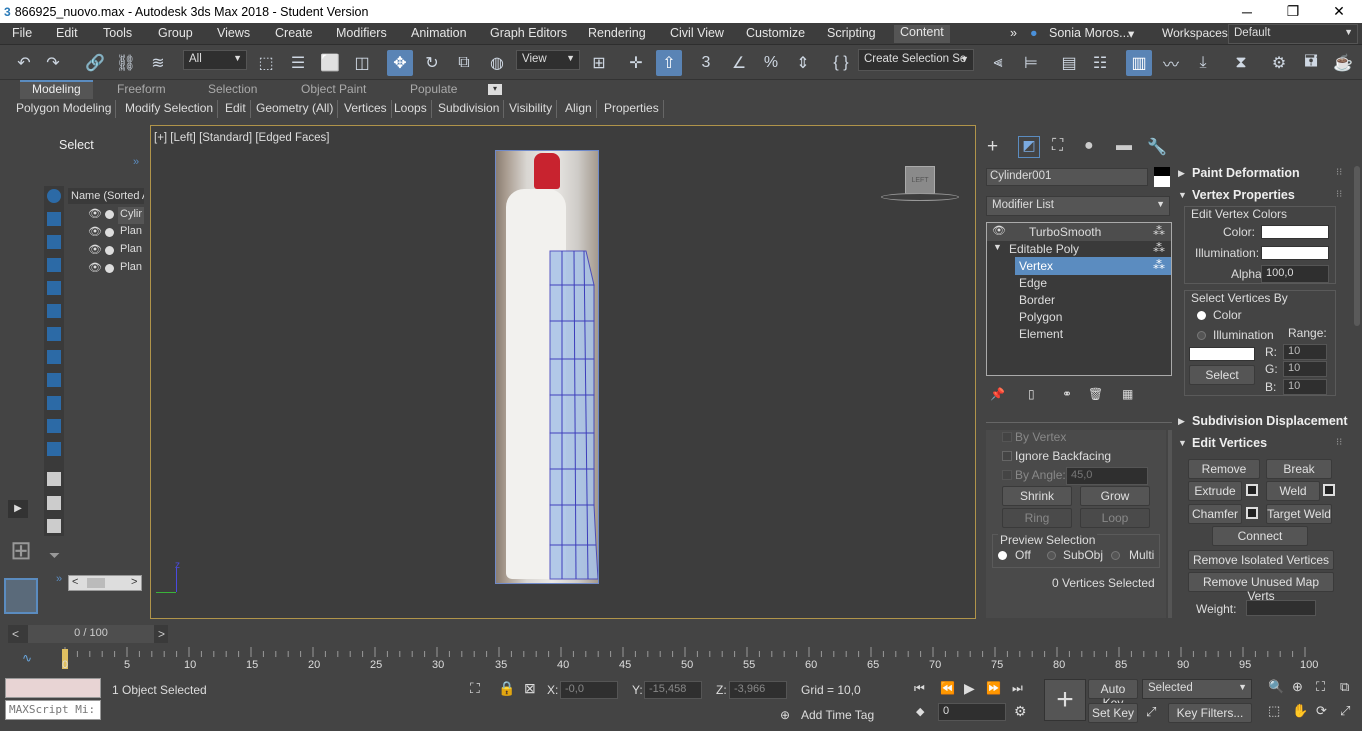 This screenshot has width=1362, height=731. I want to click on field-of-view-icon: ⬚, so click(1274, 711).